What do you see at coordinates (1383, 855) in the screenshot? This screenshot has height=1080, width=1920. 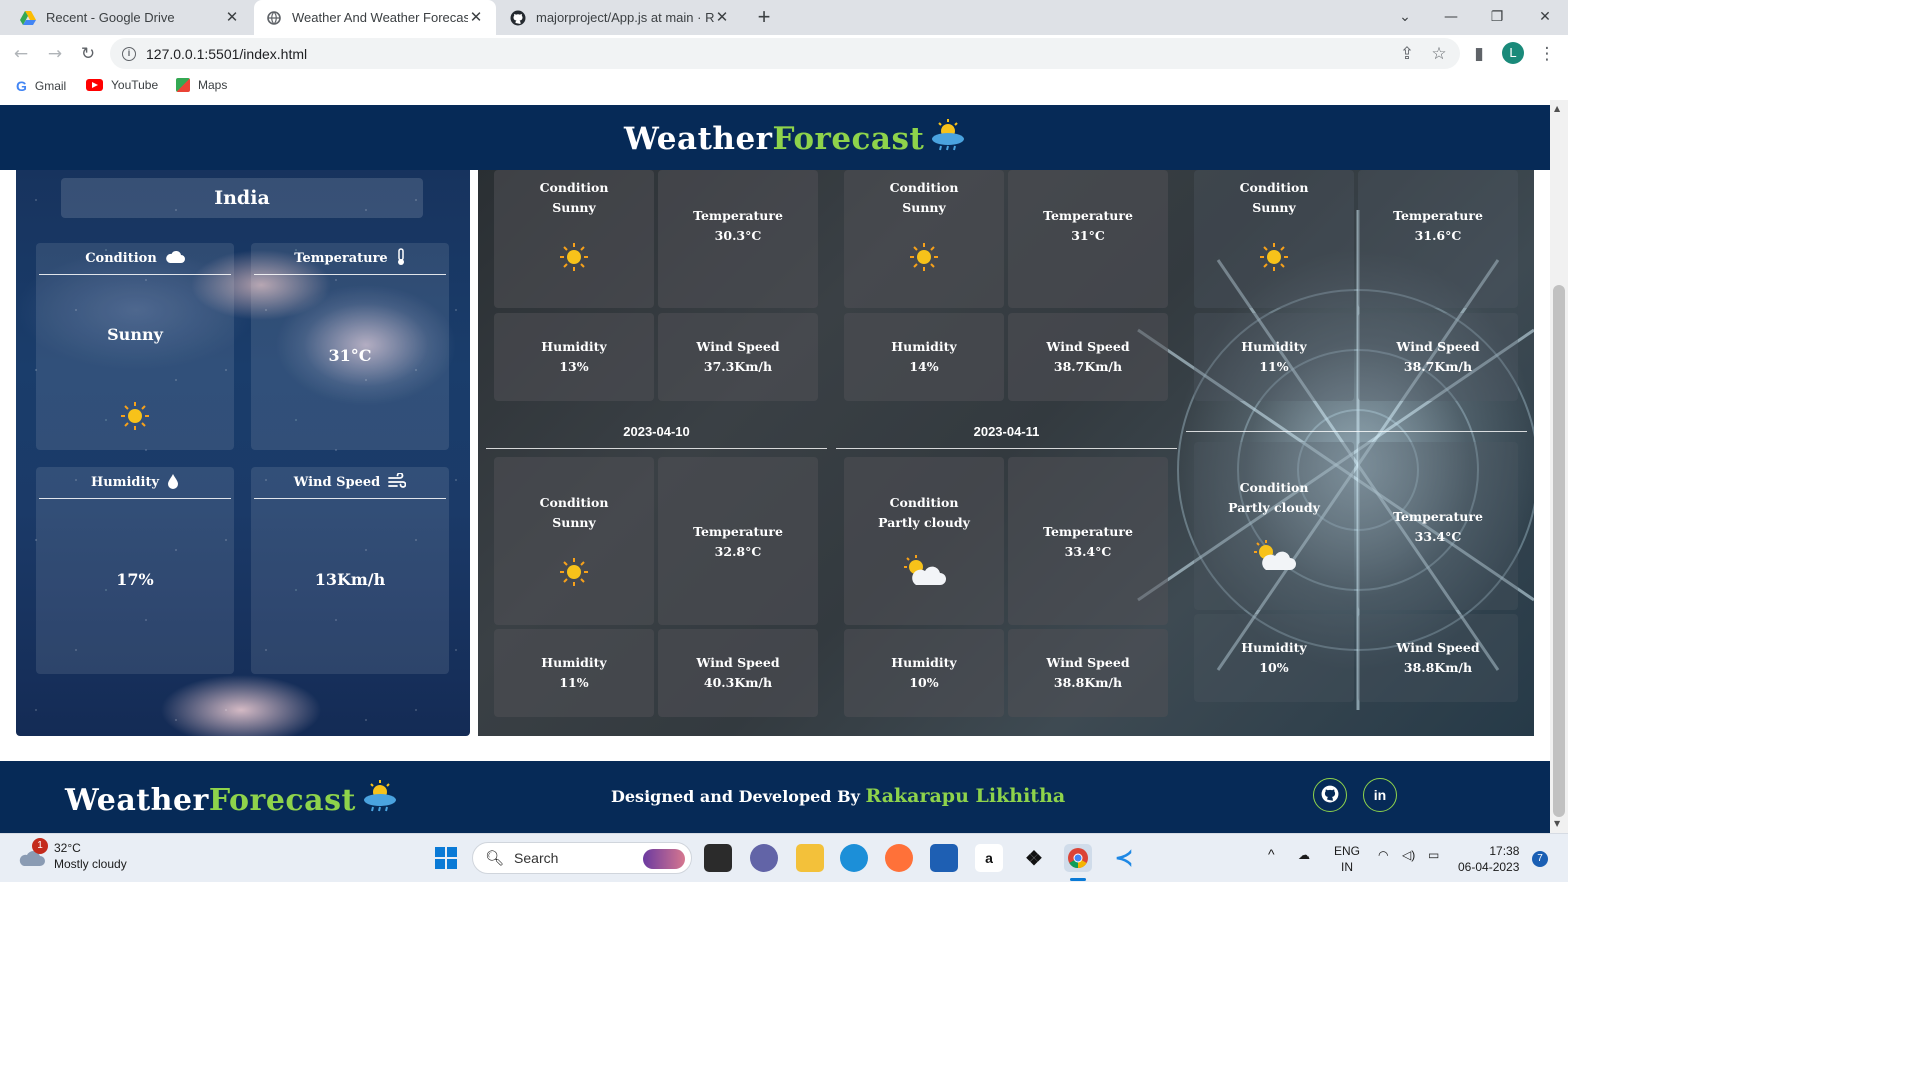 I see `wifi-icon: ◠` at bounding box center [1383, 855].